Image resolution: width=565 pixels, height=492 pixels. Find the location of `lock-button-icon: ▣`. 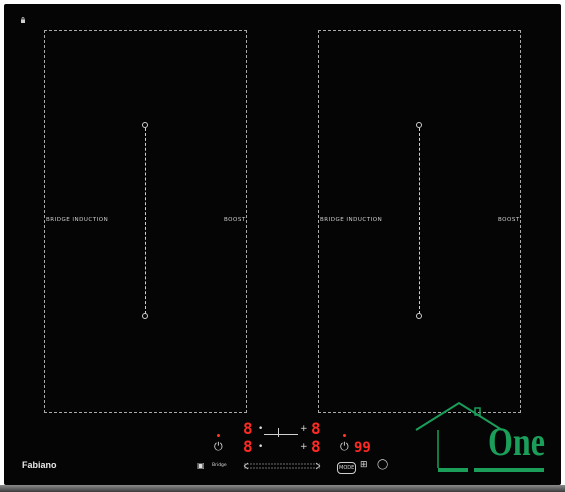

lock-button-icon: ▣ is located at coordinates (201, 466).